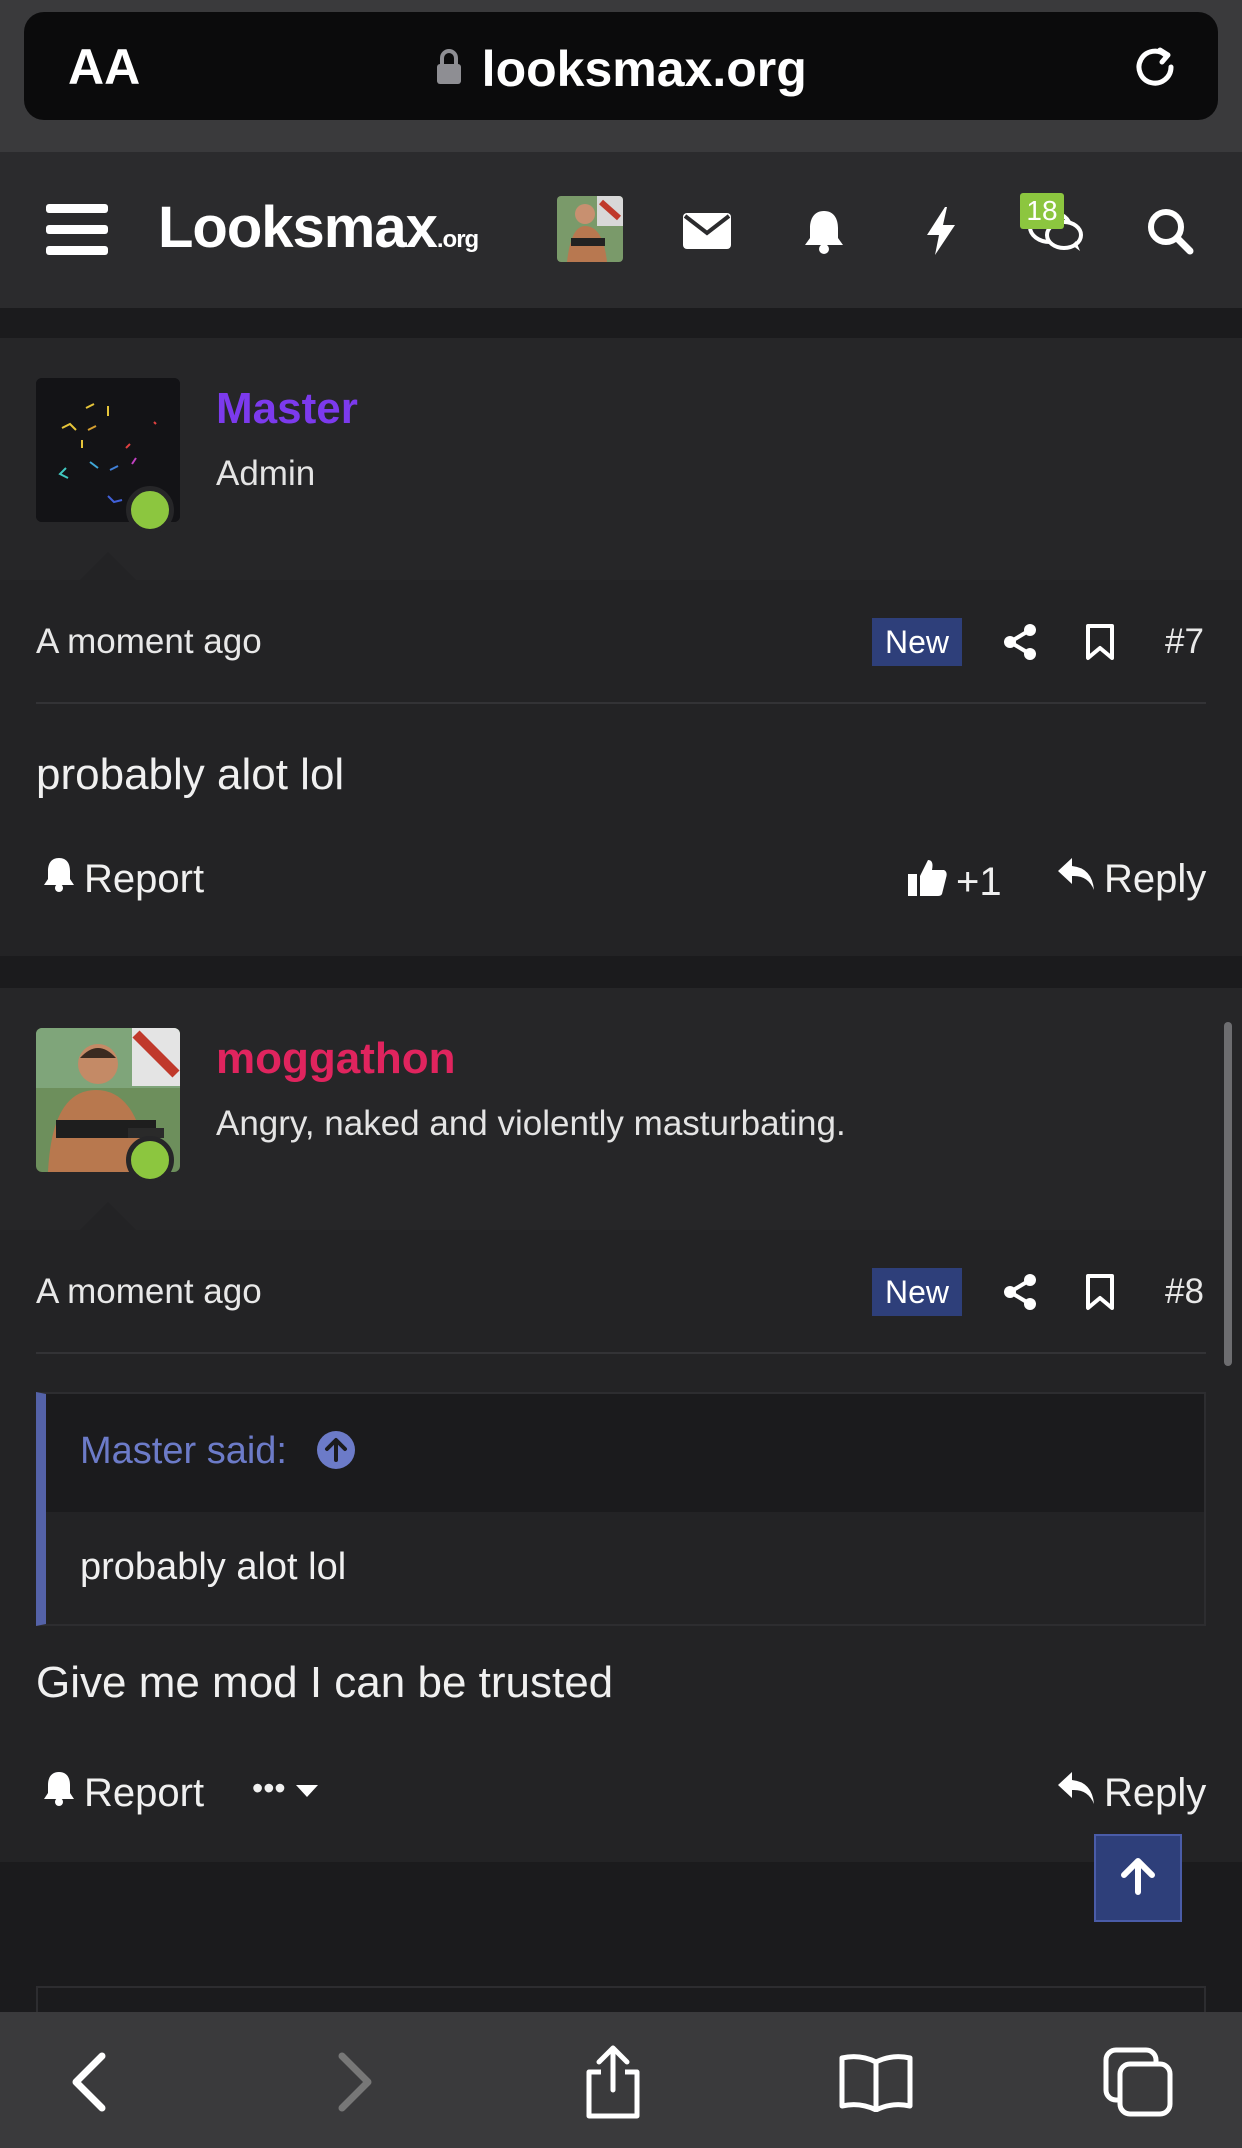 This screenshot has height=2148, width=1242. What do you see at coordinates (449, 69) in the screenshot?
I see `lock-icon` at bounding box center [449, 69].